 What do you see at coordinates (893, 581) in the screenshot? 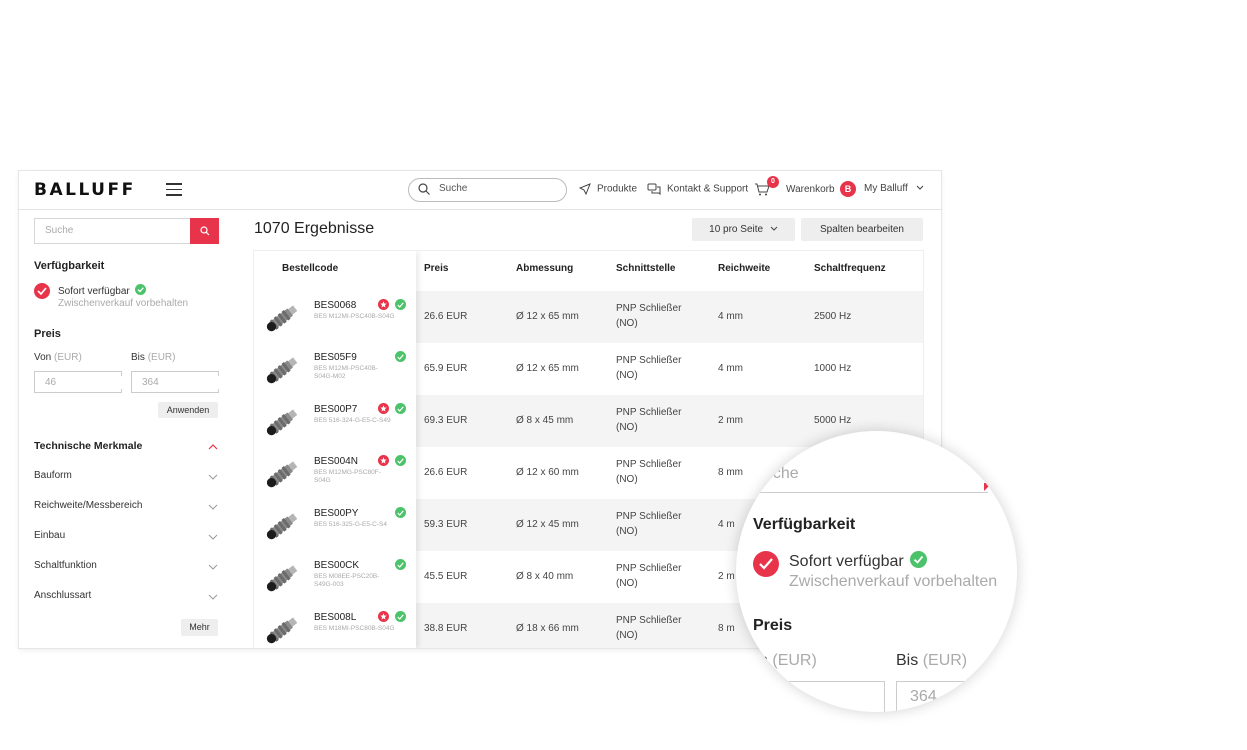
I see `mag-availability-note: Zwischenverkauf vorbehalten` at bounding box center [893, 581].